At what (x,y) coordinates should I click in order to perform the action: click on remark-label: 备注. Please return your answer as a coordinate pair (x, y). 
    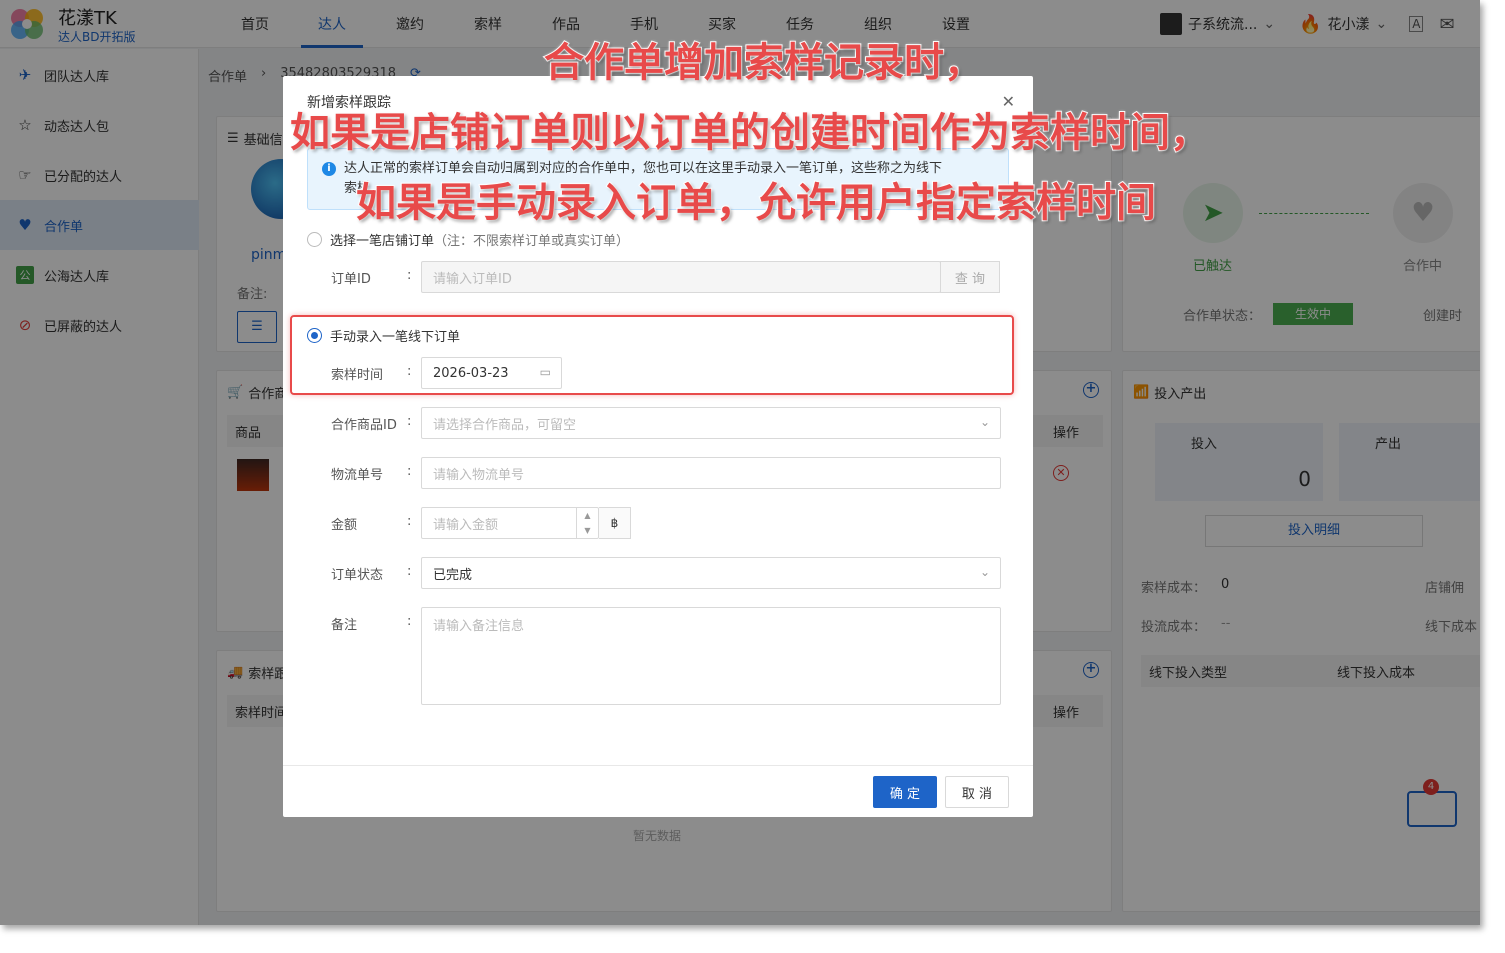
    Looking at the image, I should click on (344, 625).